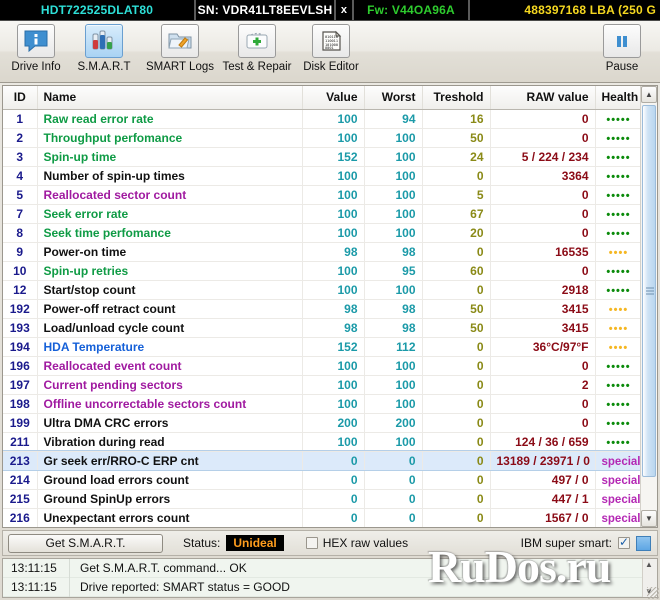 This screenshot has height=600, width=660. Describe the element at coordinates (624, 542) in the screenshot. I see `ibm-super-smart-checkbox` at that location.